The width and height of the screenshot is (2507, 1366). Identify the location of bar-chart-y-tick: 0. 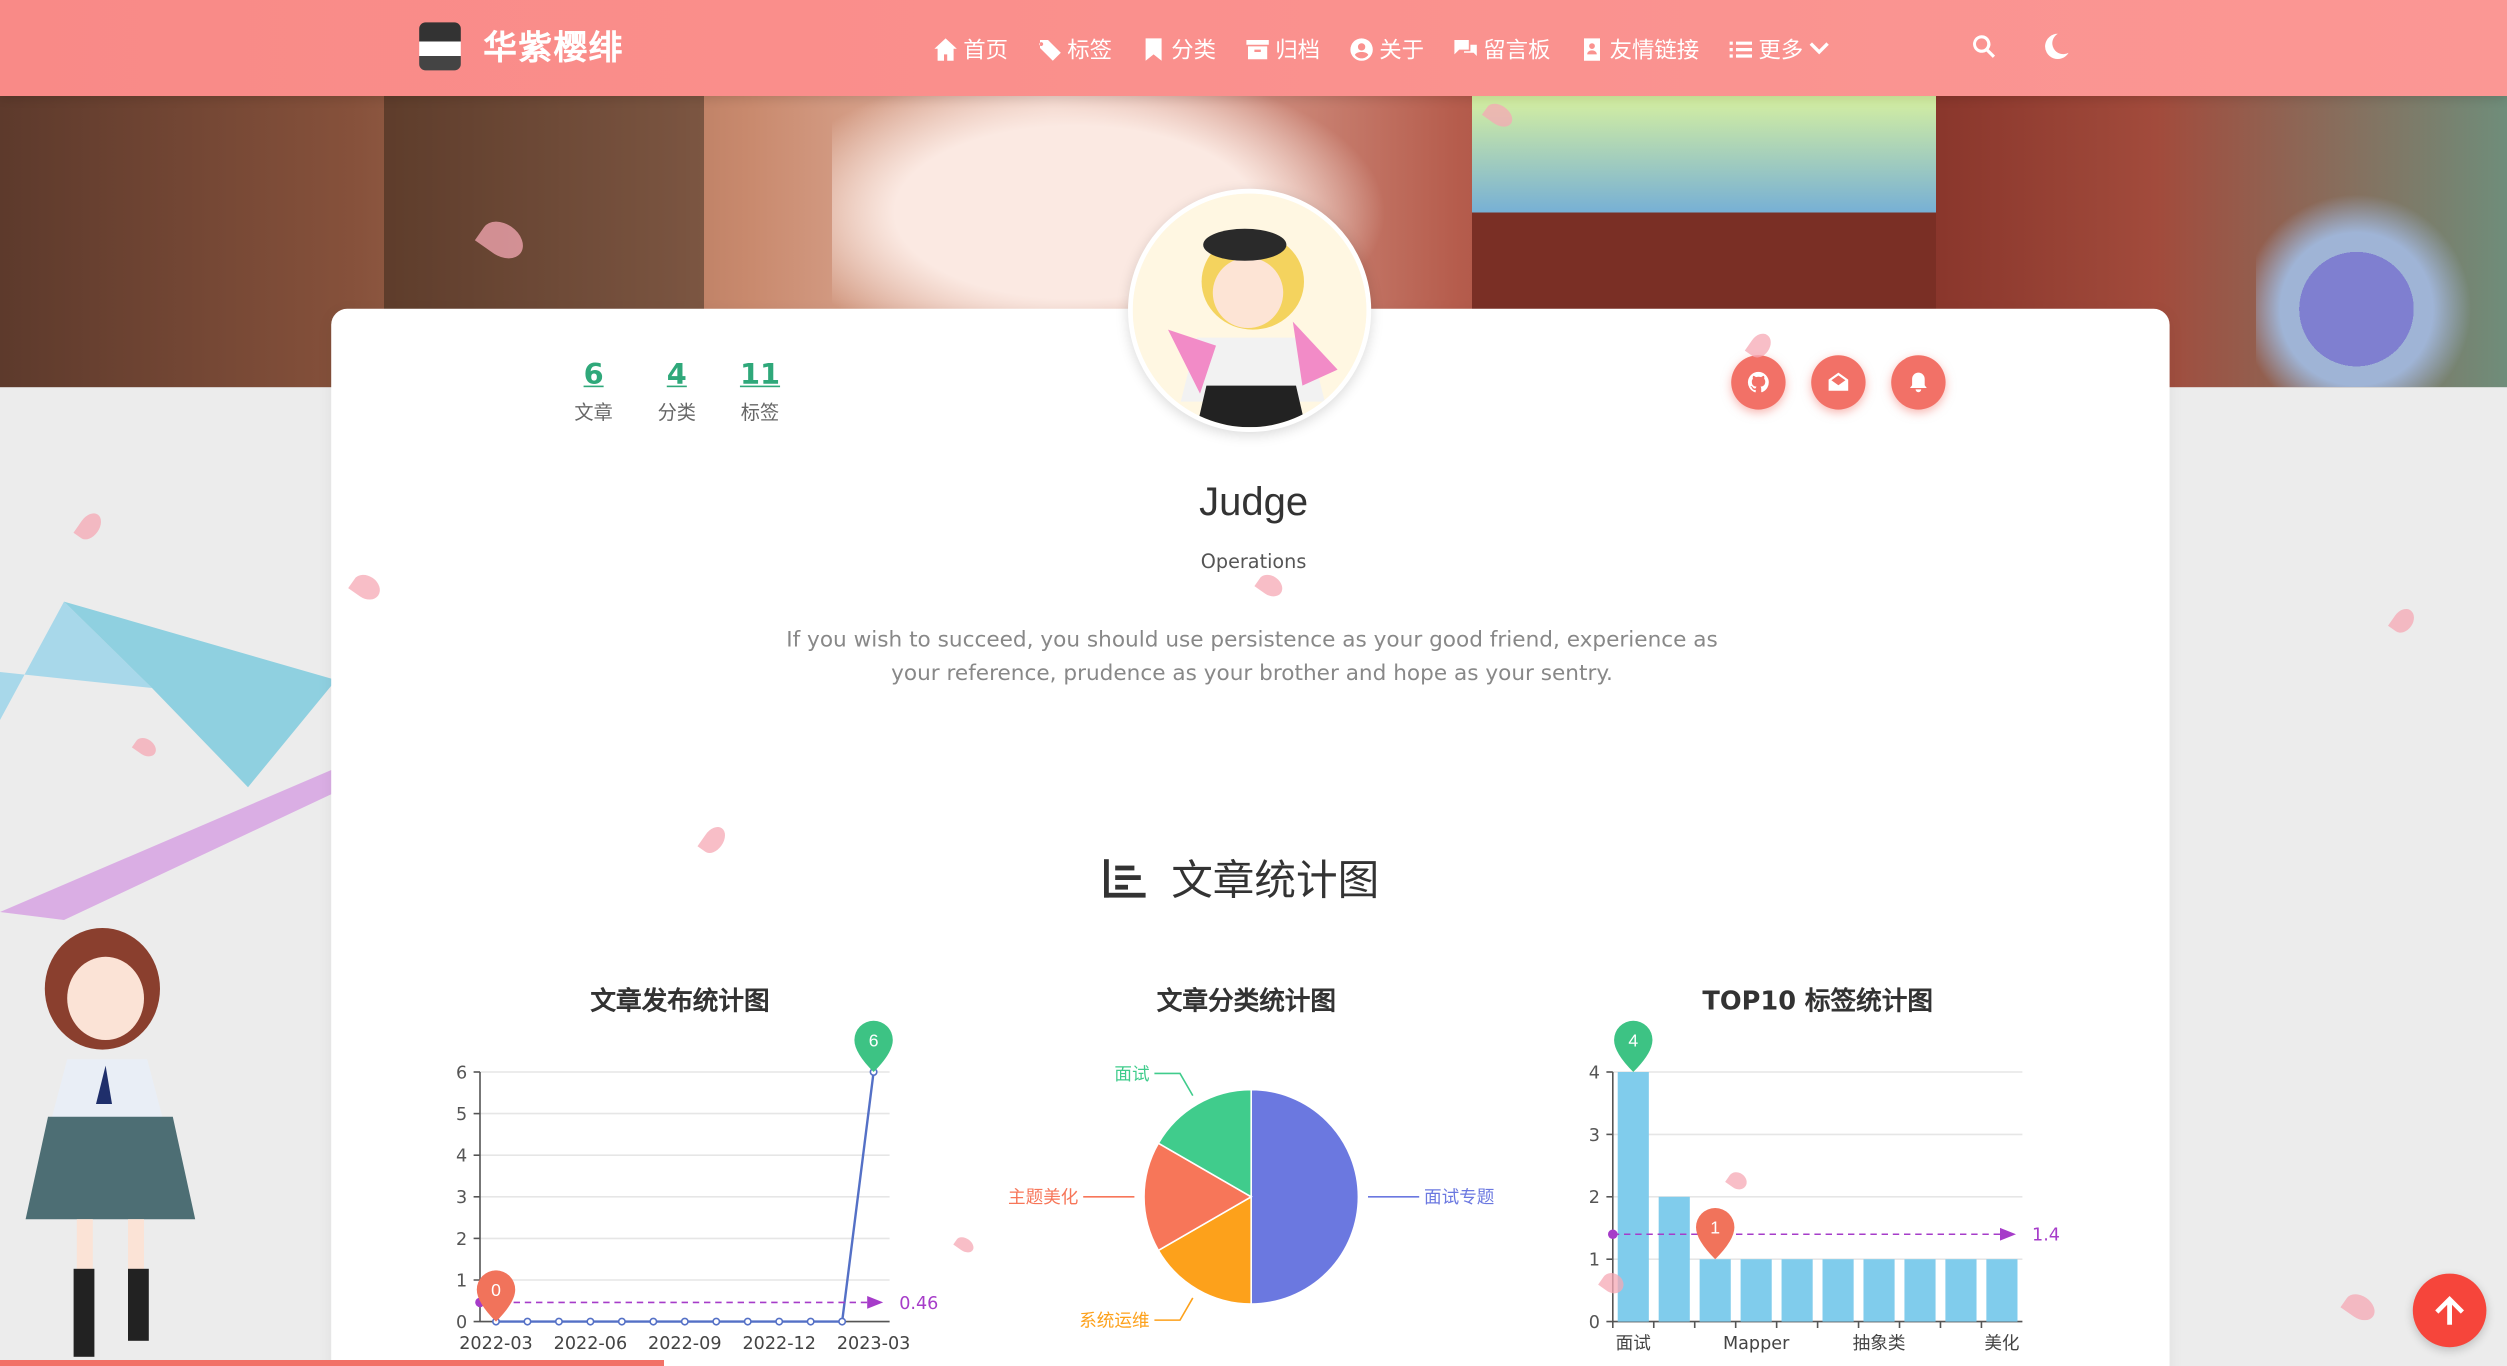
(1594, 1323).